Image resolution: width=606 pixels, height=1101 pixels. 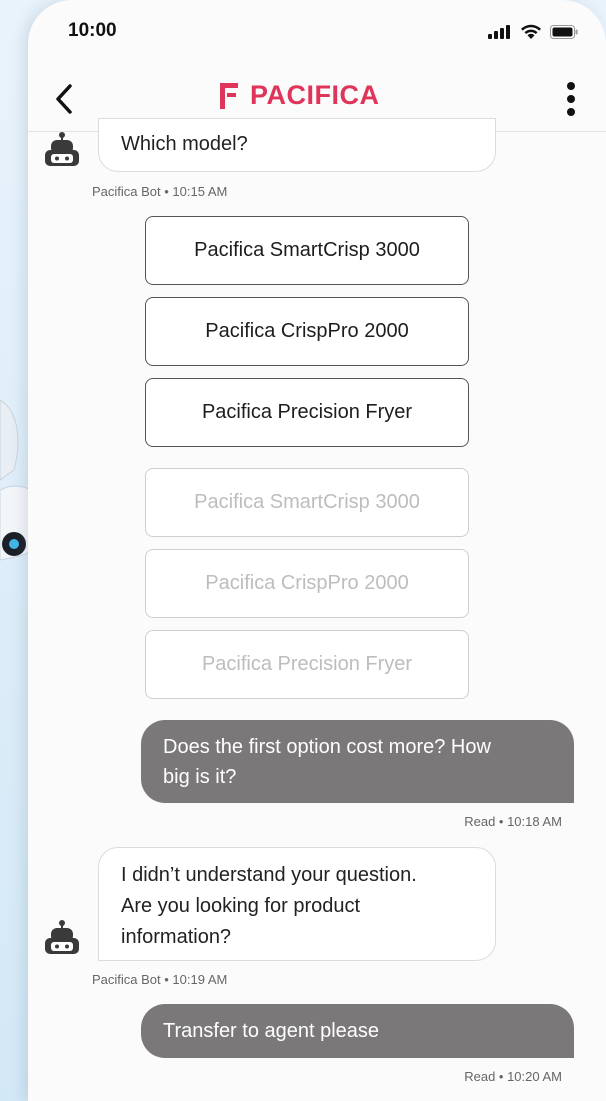 What do you see at coordinates (317, 33) in the screenshot?
I see `status-bar: 10:00` at bounding box center [317, 33].